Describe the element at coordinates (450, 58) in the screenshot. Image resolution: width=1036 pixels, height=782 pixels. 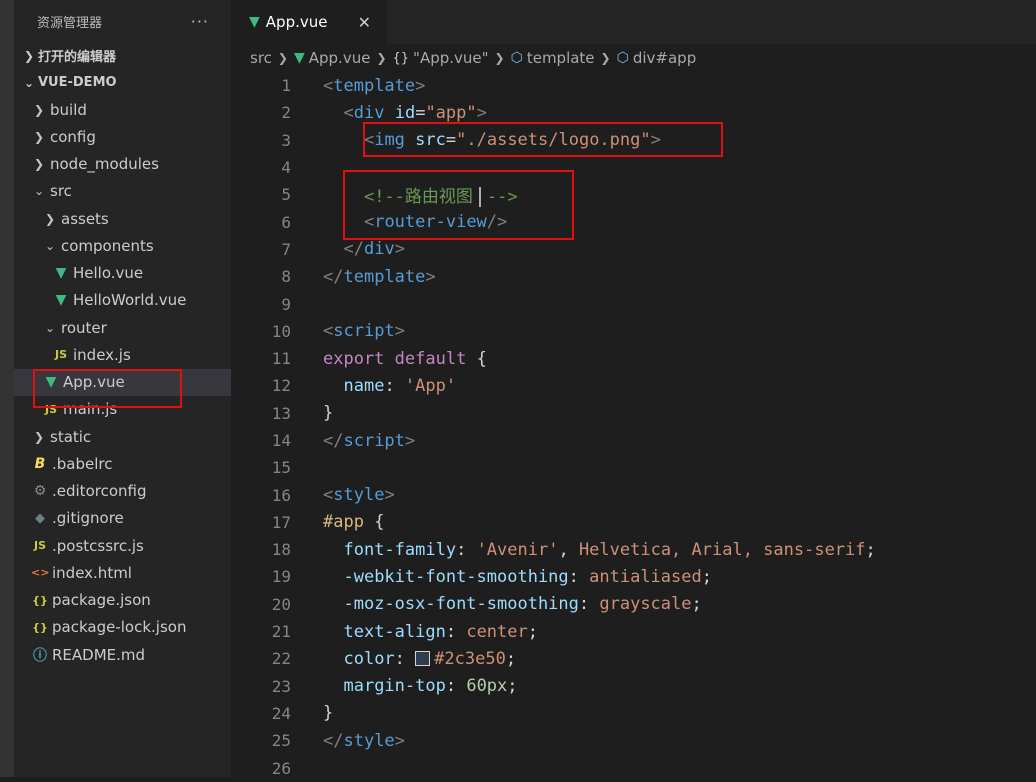
I see `breadcrumb-item-module: "App.vue"` at that location.